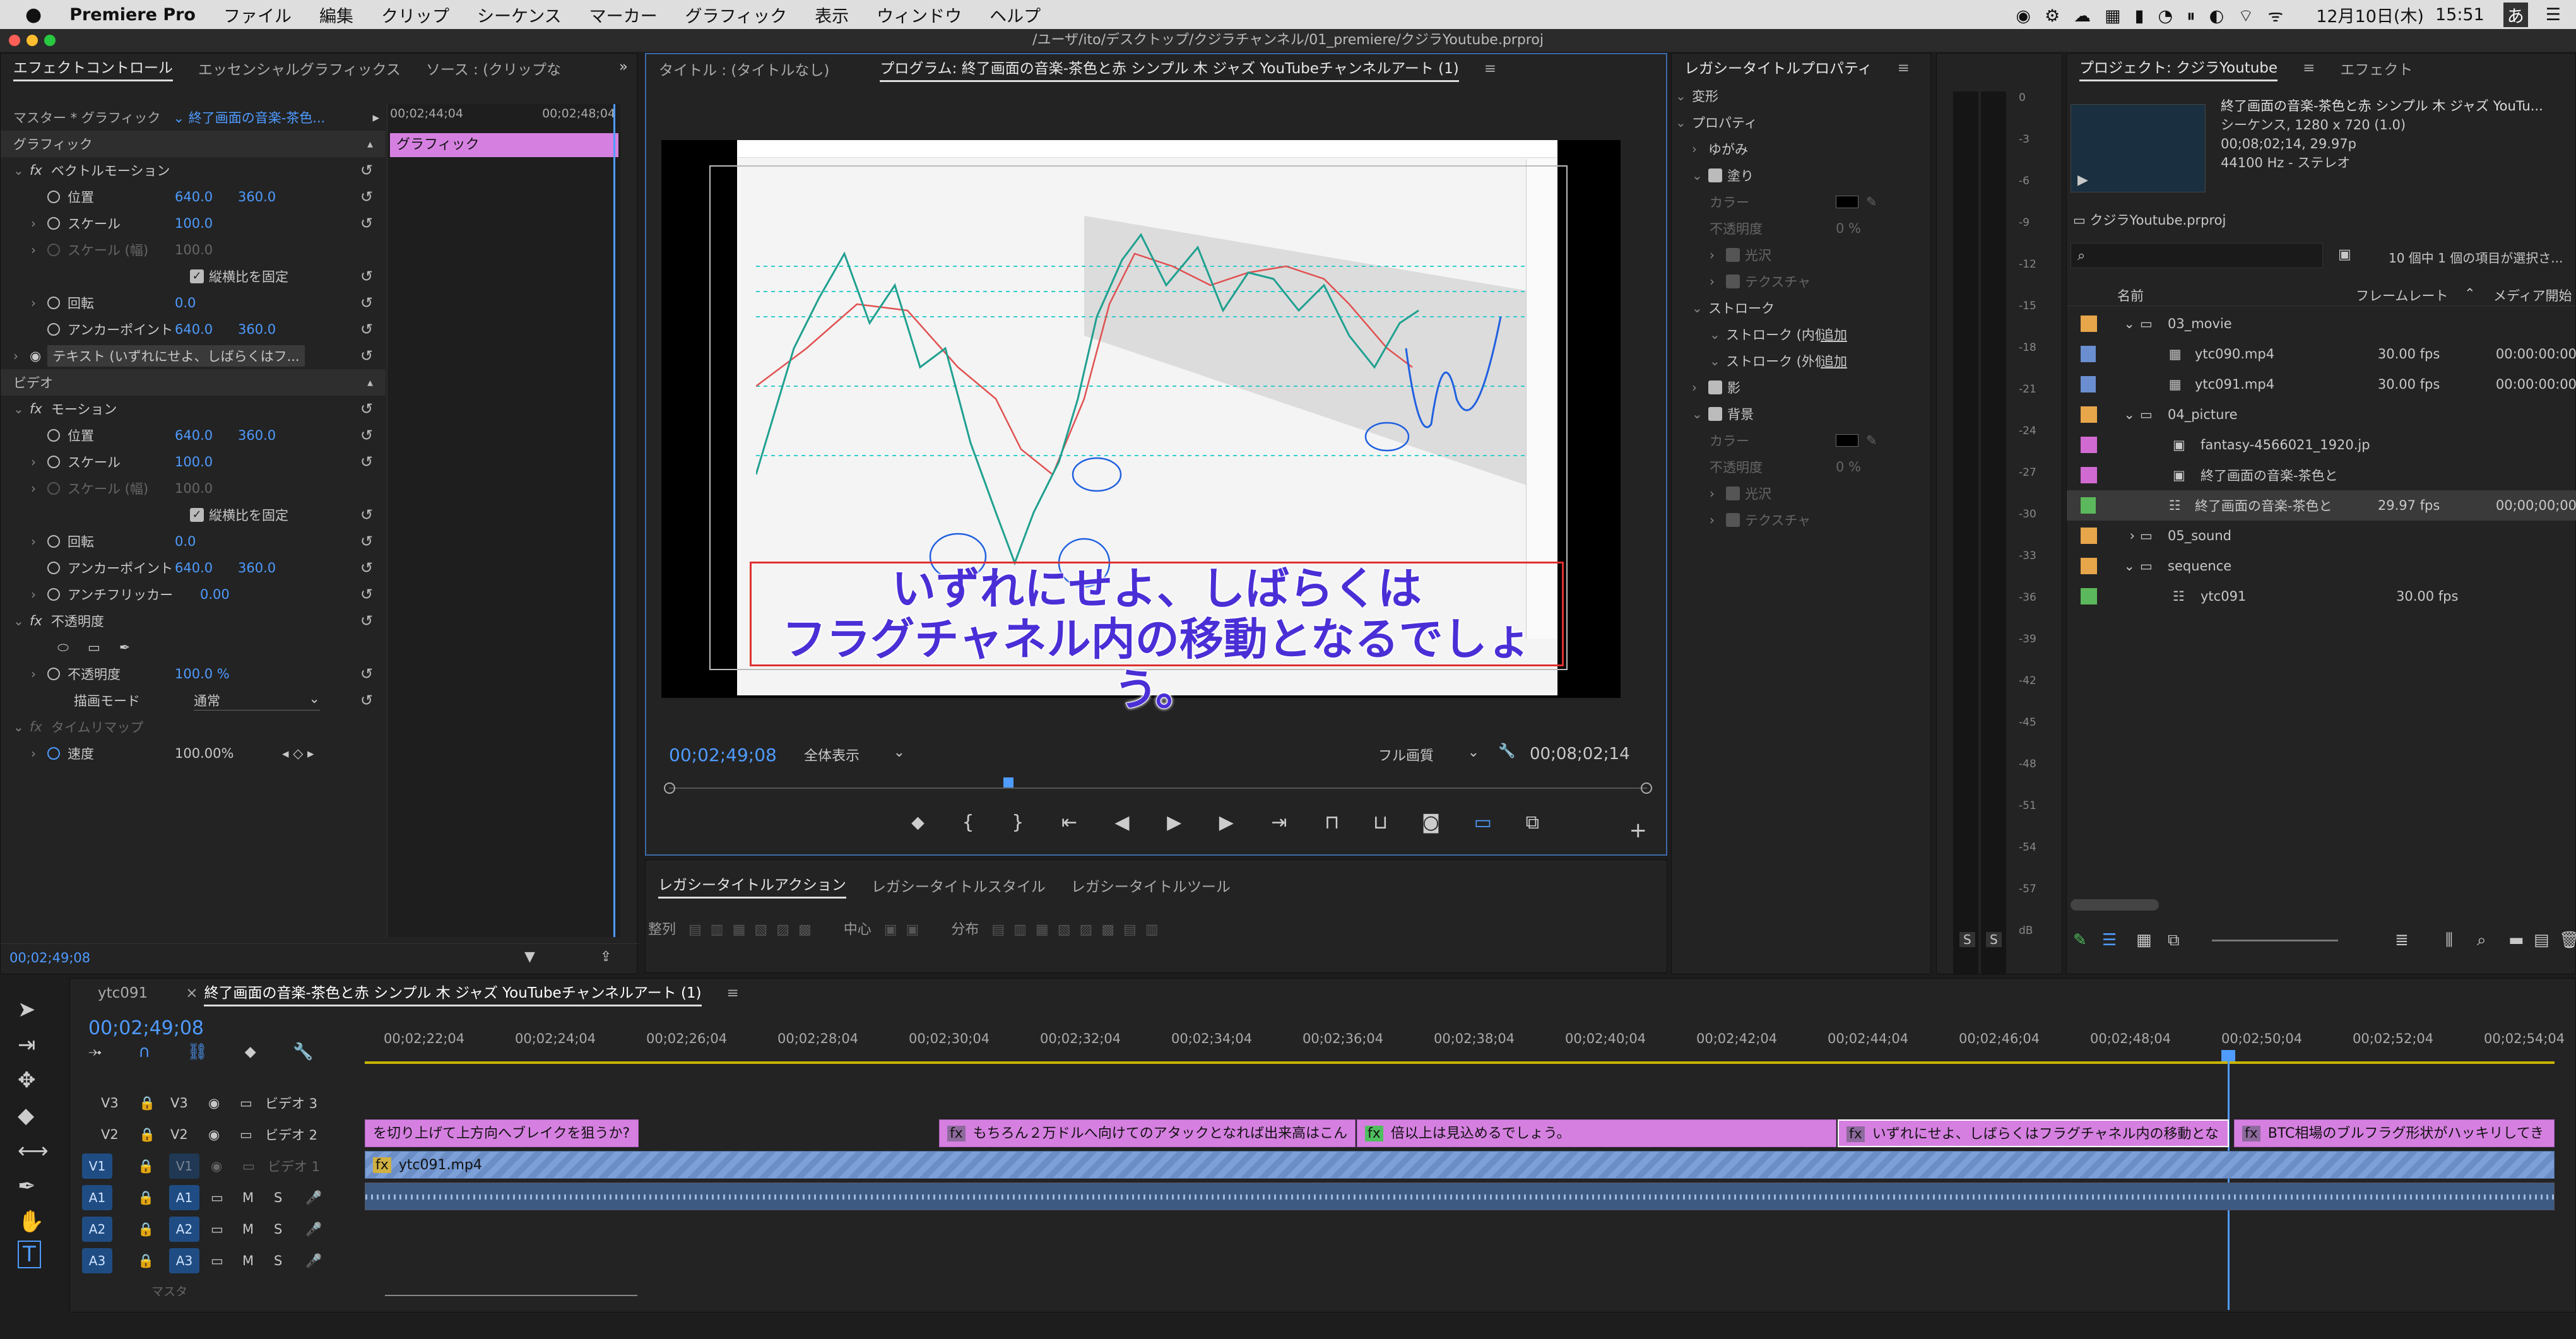 Image resolution: width=2576 pixels, height=1339 pixels. Describe the element at coordinates (251, 1051) in the screenshot. I see `add-marker-icon: ⬥` at that location.